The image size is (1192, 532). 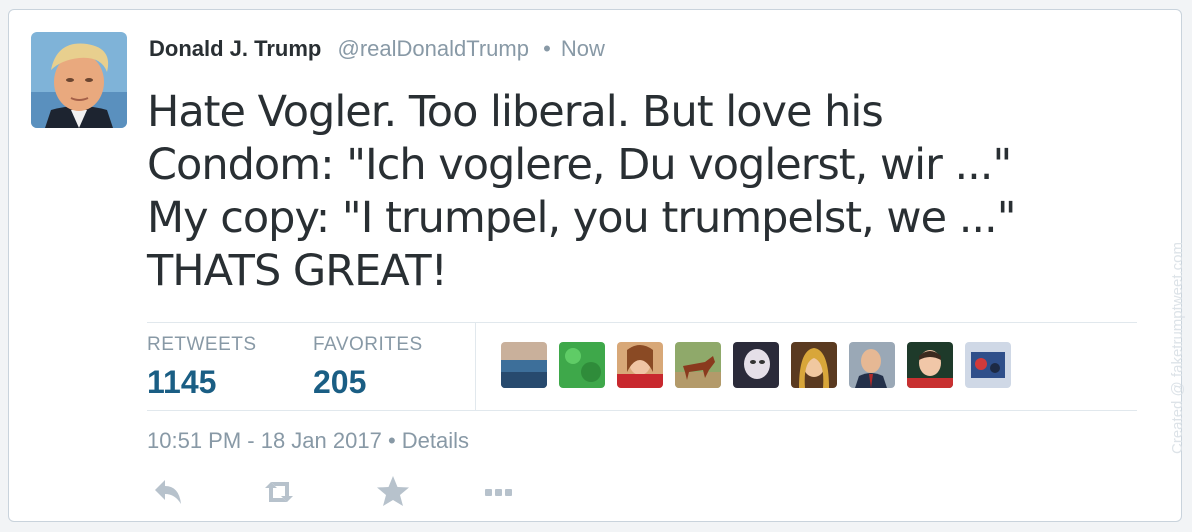 I want to click on retweets-count: 1145, so click(x=182, y=382).